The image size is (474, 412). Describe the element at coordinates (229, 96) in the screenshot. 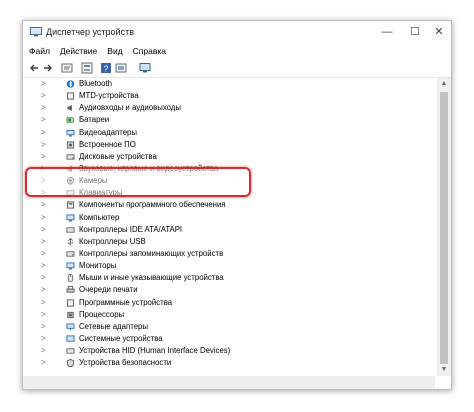

I see `tree-item: > MTD-устройства` at that location.